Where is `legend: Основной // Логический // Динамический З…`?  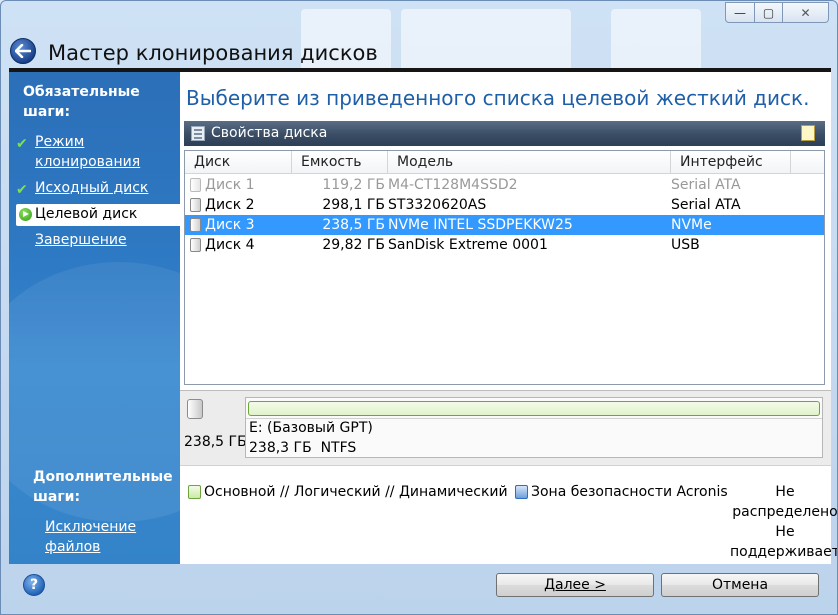 legend: Основной // Логический // Динамический З… is located at coordinates (508, 517).